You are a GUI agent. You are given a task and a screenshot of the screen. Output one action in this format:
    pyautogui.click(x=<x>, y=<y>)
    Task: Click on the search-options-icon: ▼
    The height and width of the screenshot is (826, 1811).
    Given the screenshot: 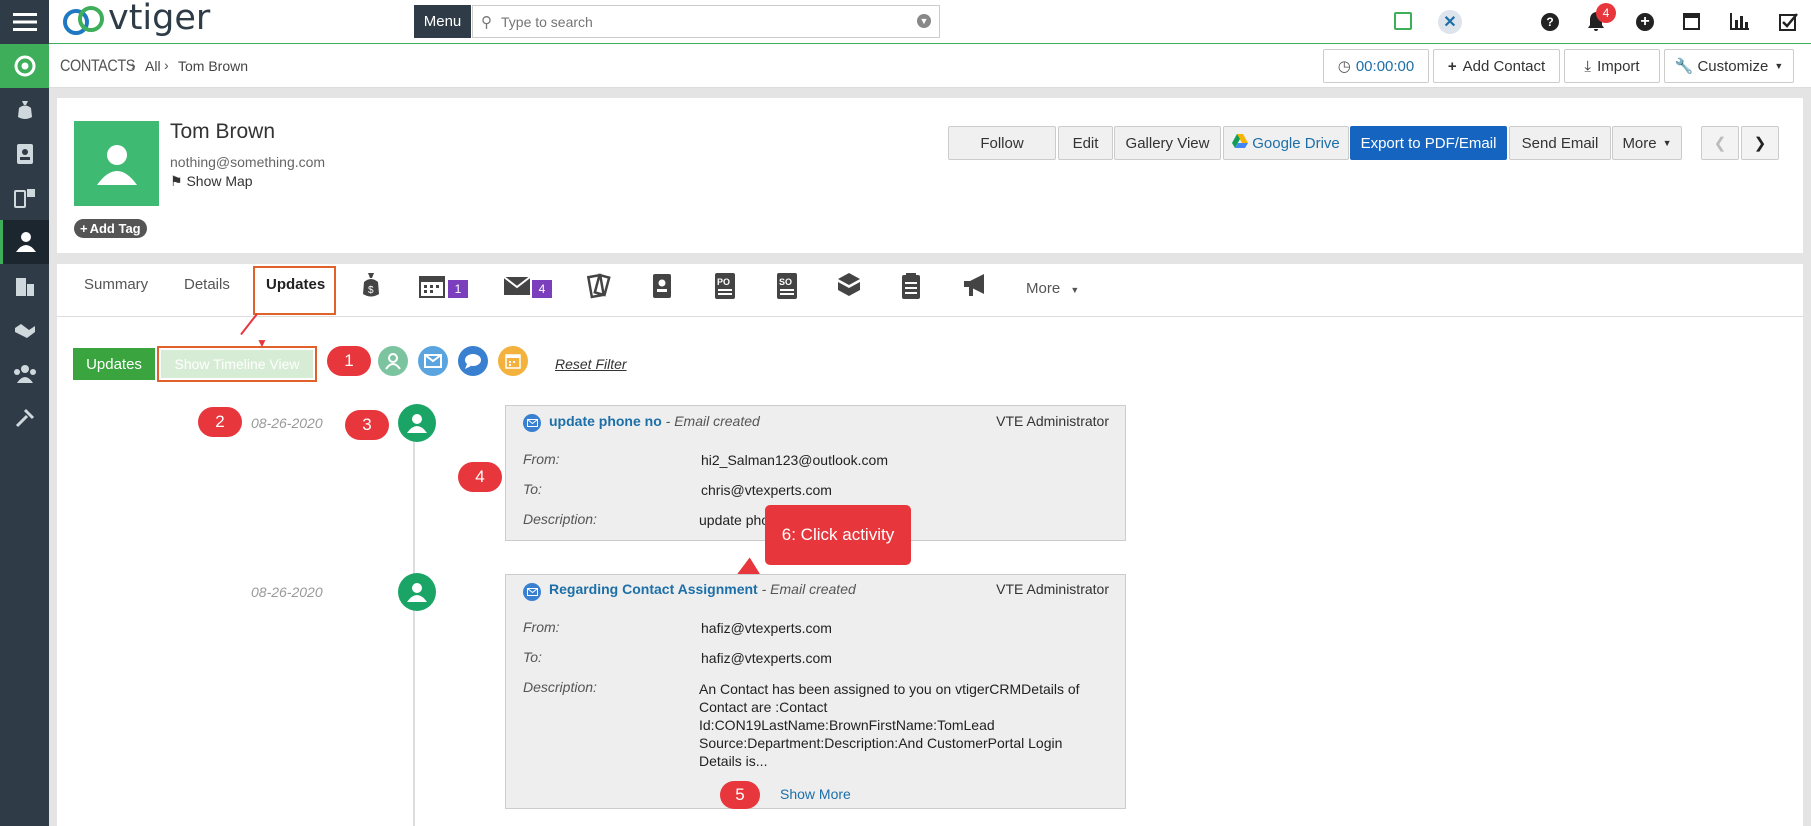 What is the action you would take?
    pyautogui.click(x=924, y=21)
    